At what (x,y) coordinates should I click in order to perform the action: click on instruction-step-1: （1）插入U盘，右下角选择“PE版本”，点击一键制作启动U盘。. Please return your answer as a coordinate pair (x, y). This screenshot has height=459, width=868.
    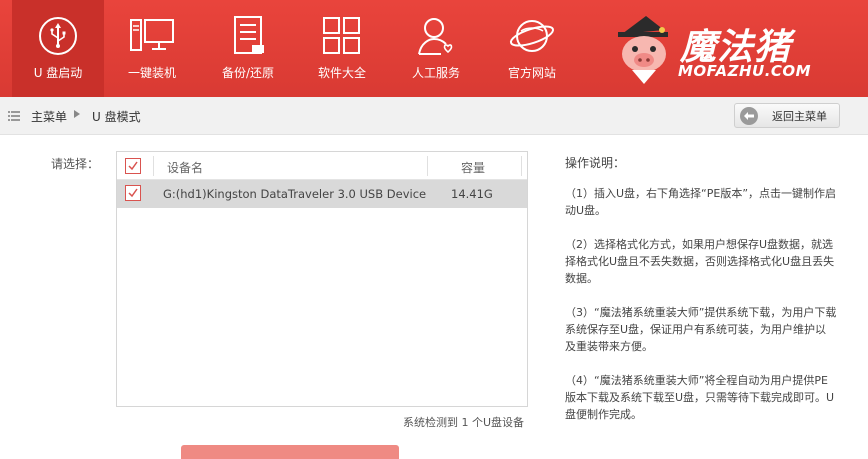
    Looking at the image, I should click on (701, 202).